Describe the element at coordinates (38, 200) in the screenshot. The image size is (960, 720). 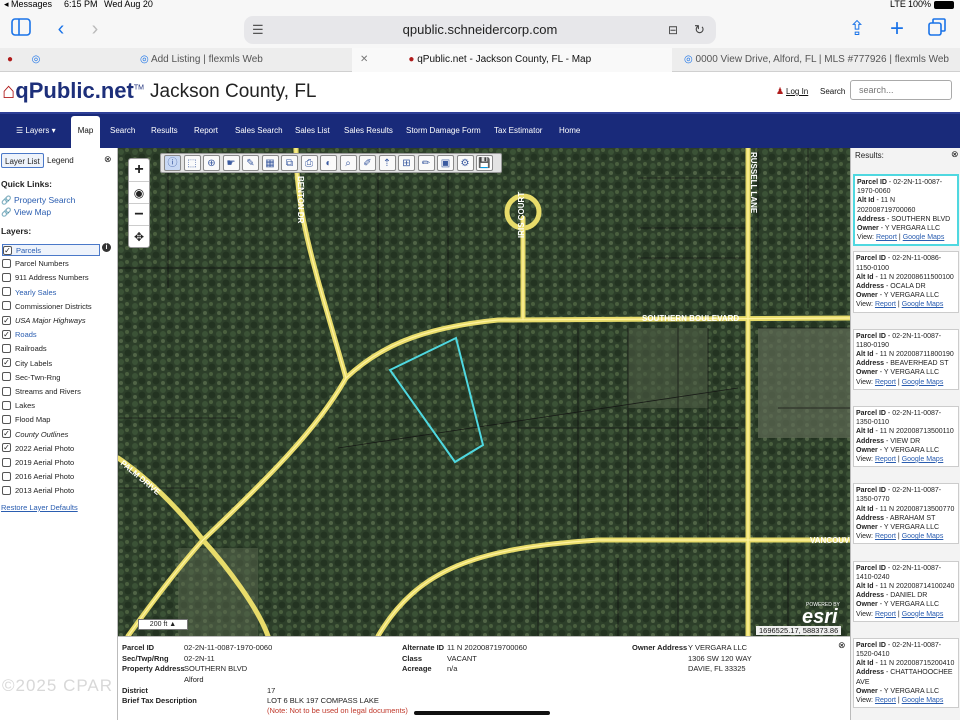
I see `property-search-link: 🔗 Property Search` at that location.